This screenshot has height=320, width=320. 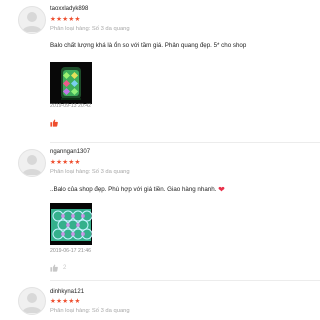 I want to click on review-timestamp: 2019-06-17 21:46, so click(x=70, y=251).